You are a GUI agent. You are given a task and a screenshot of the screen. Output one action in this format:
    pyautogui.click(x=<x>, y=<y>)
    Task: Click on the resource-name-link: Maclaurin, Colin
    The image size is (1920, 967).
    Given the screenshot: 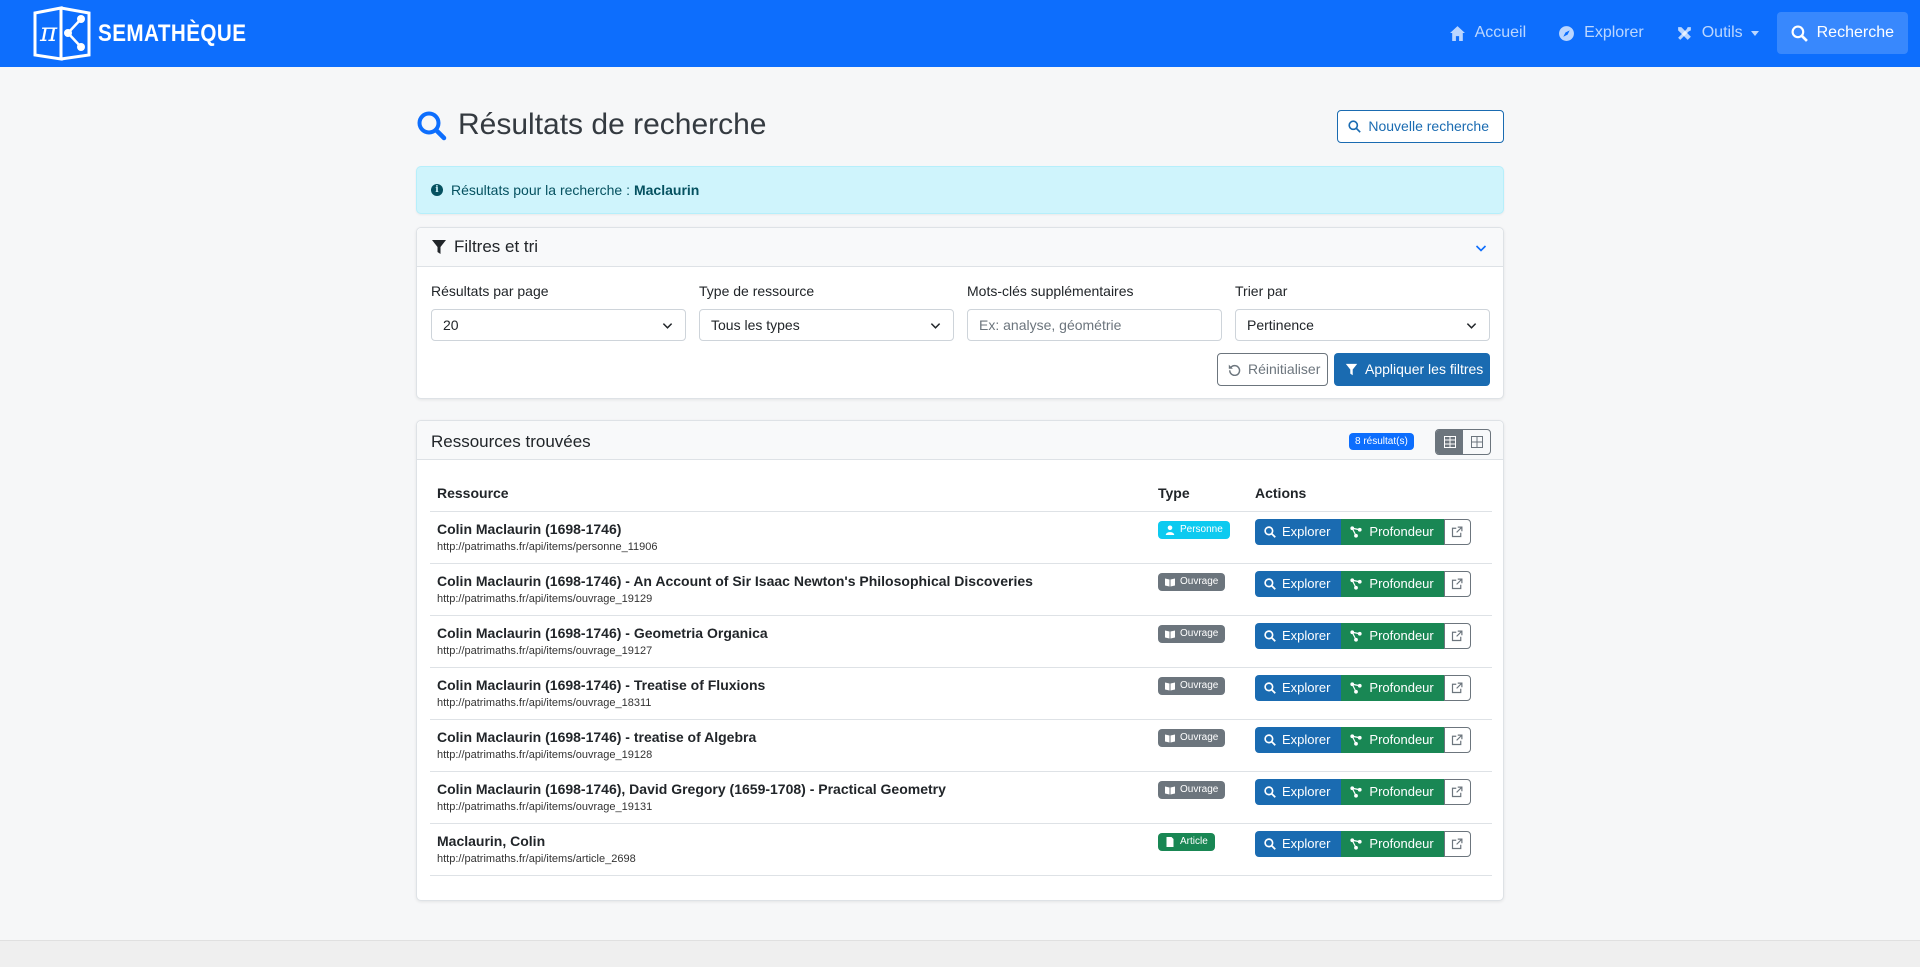 What is the action you would take?
    pyautogui.click(x=491, y=841)
    